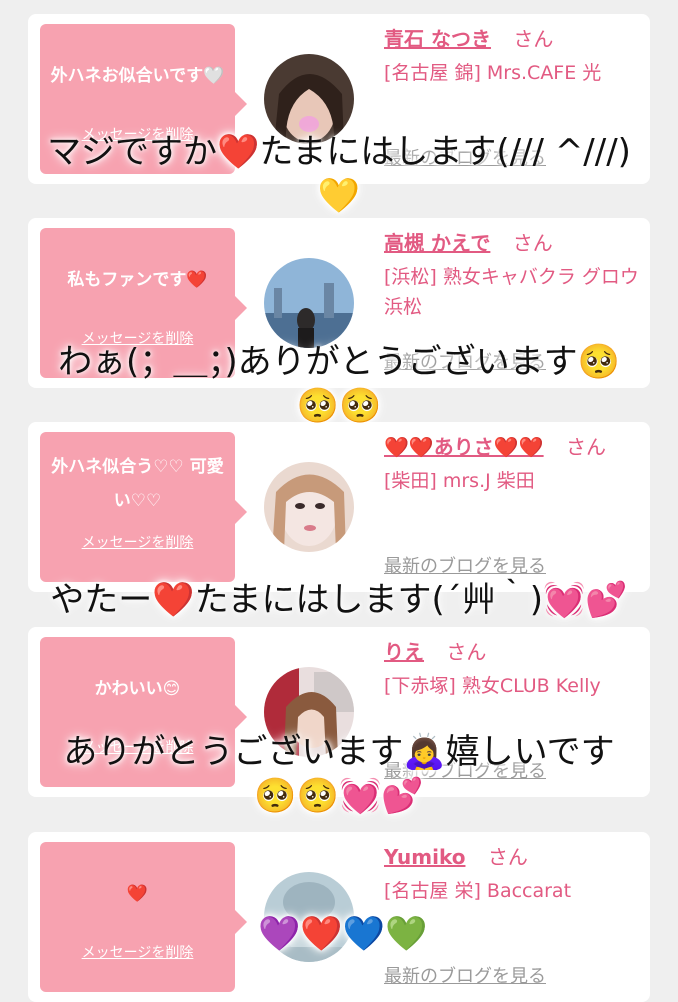 The height and width of the screenshot is (1002, 678). What do you see at coordinates (339, 174) in the screenshot?
I see `reply-caption: マジですか❤️たまにはします(/// ^///) 💛` at bounding box center [339, 174].